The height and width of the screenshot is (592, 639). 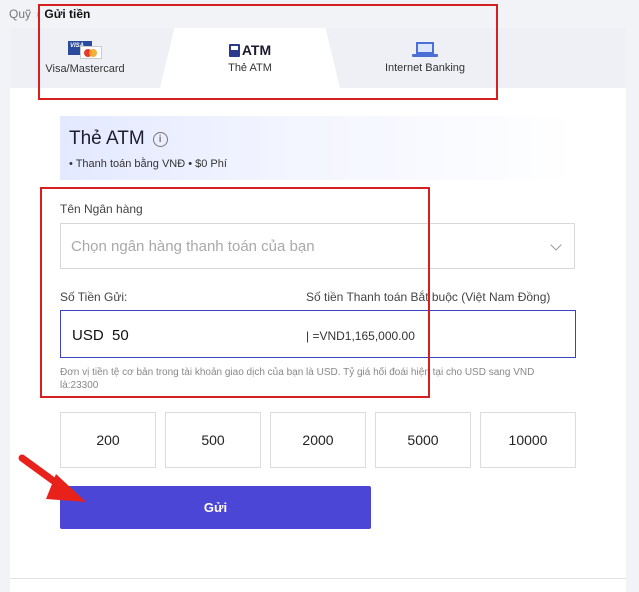 What do you see at coordinates (318, 578) in the screenshot?
I see `footer-divider` at bounding box center [318, 578].